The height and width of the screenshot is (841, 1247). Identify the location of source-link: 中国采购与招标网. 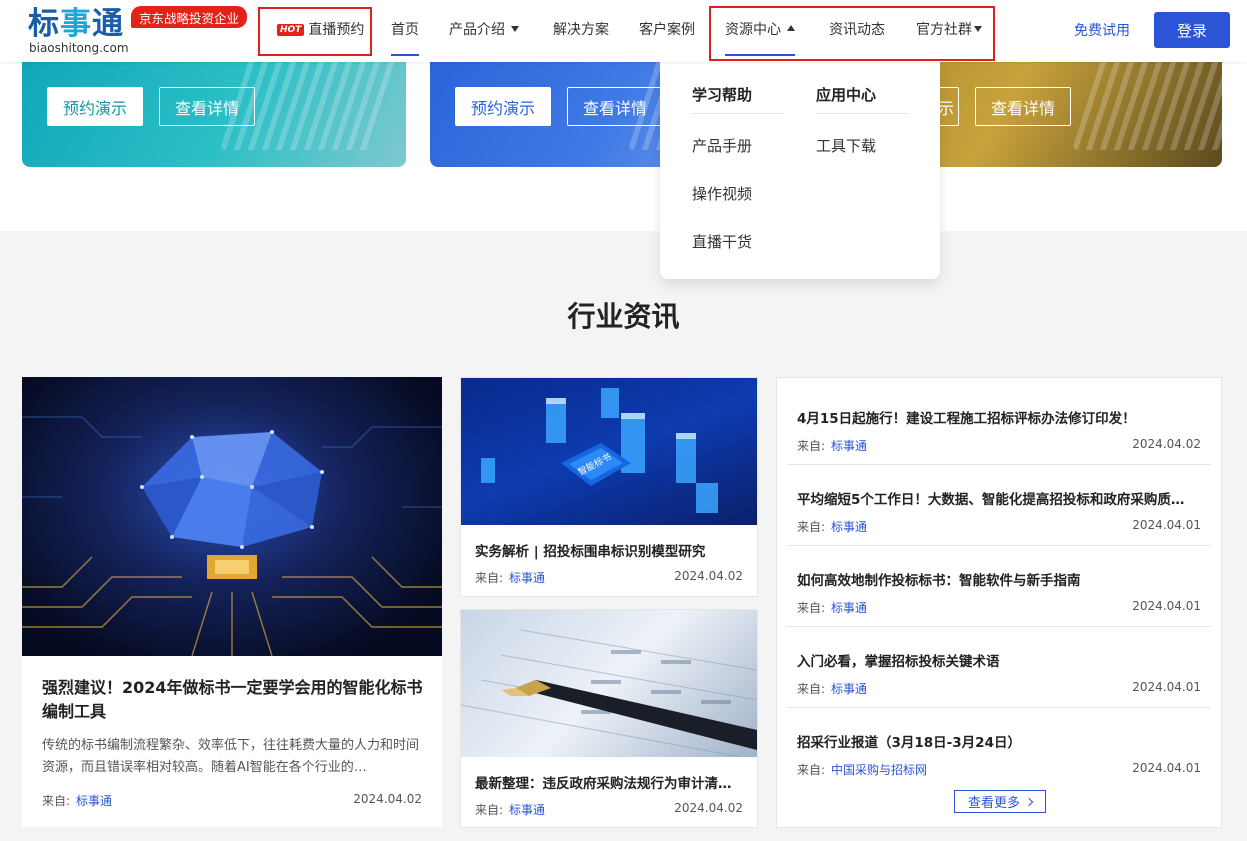
(879, 770).